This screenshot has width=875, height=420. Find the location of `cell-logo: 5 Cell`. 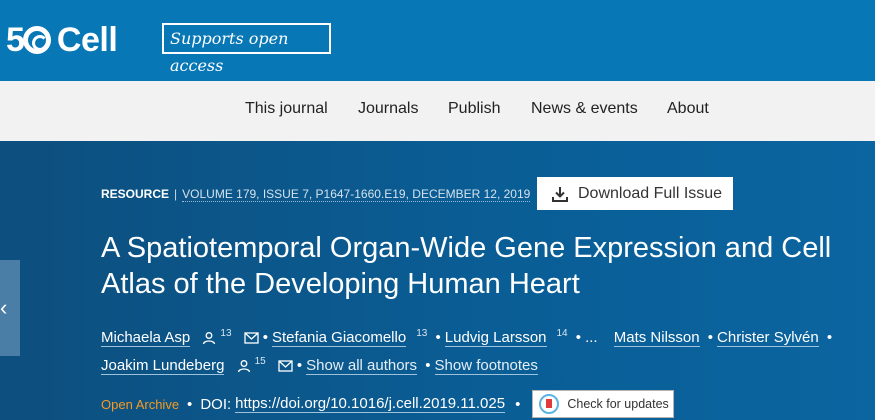

cell-logo: 5 Cell is located at coordinates (62, 40).